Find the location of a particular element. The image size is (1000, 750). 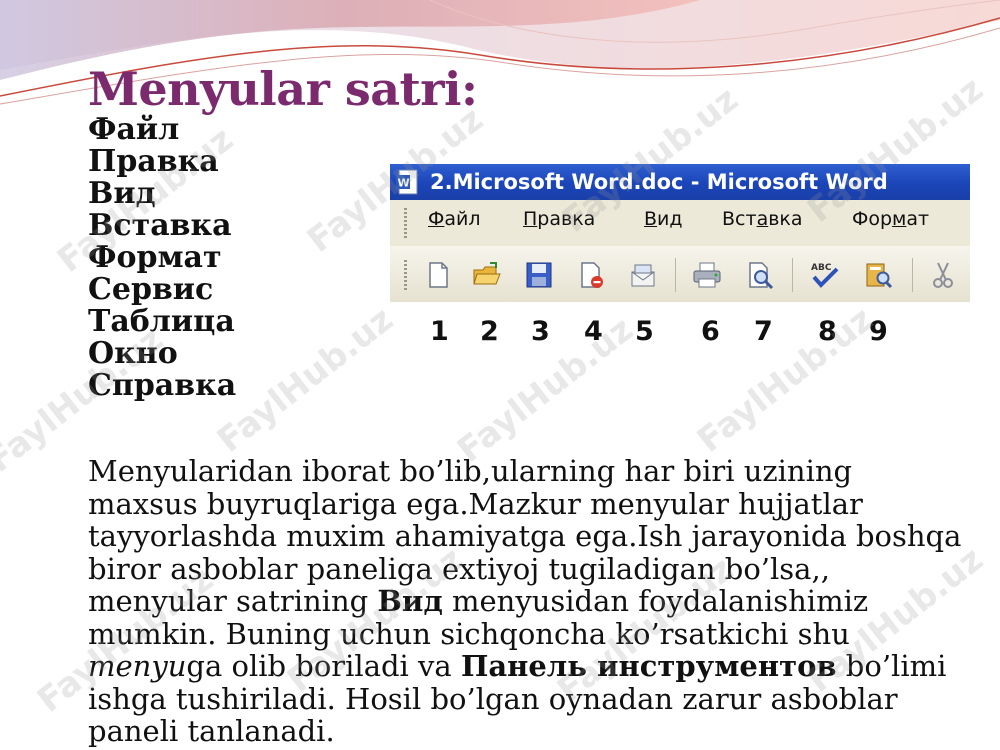

slide-title: Menyular satri: is located at coordinates (283, 89).